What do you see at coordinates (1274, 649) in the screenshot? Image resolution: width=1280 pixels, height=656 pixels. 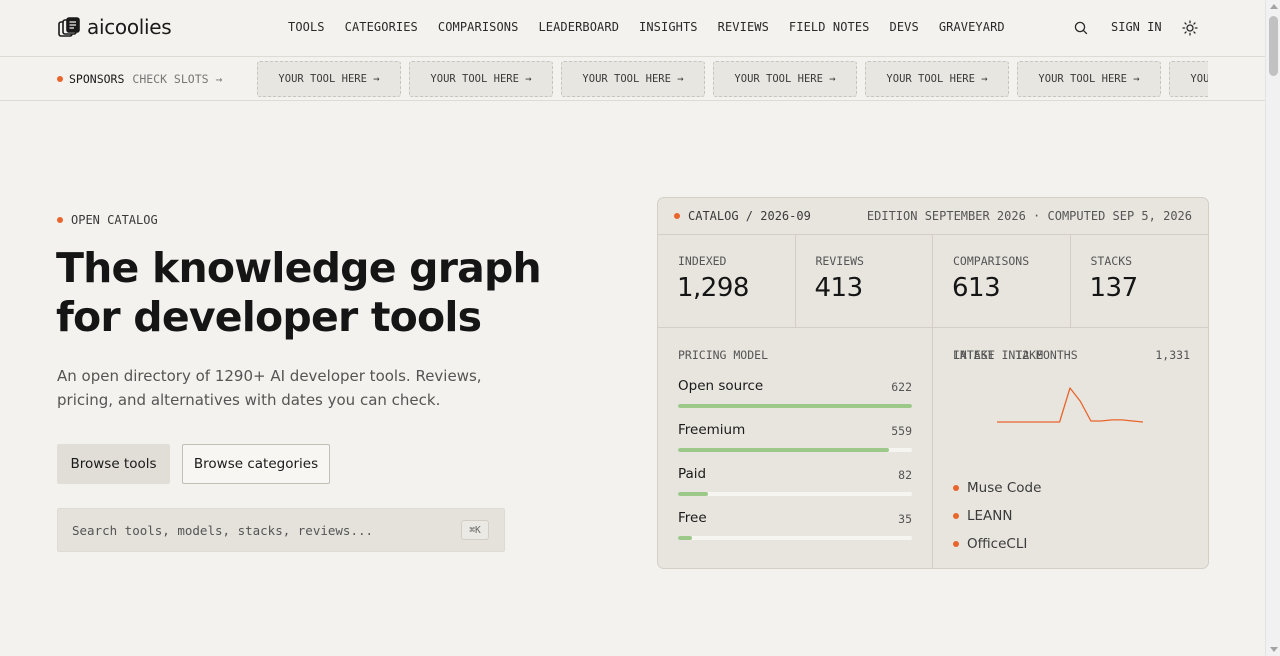 I see `scroll-down-arrow-icon` at bounding box center [1274, 649].